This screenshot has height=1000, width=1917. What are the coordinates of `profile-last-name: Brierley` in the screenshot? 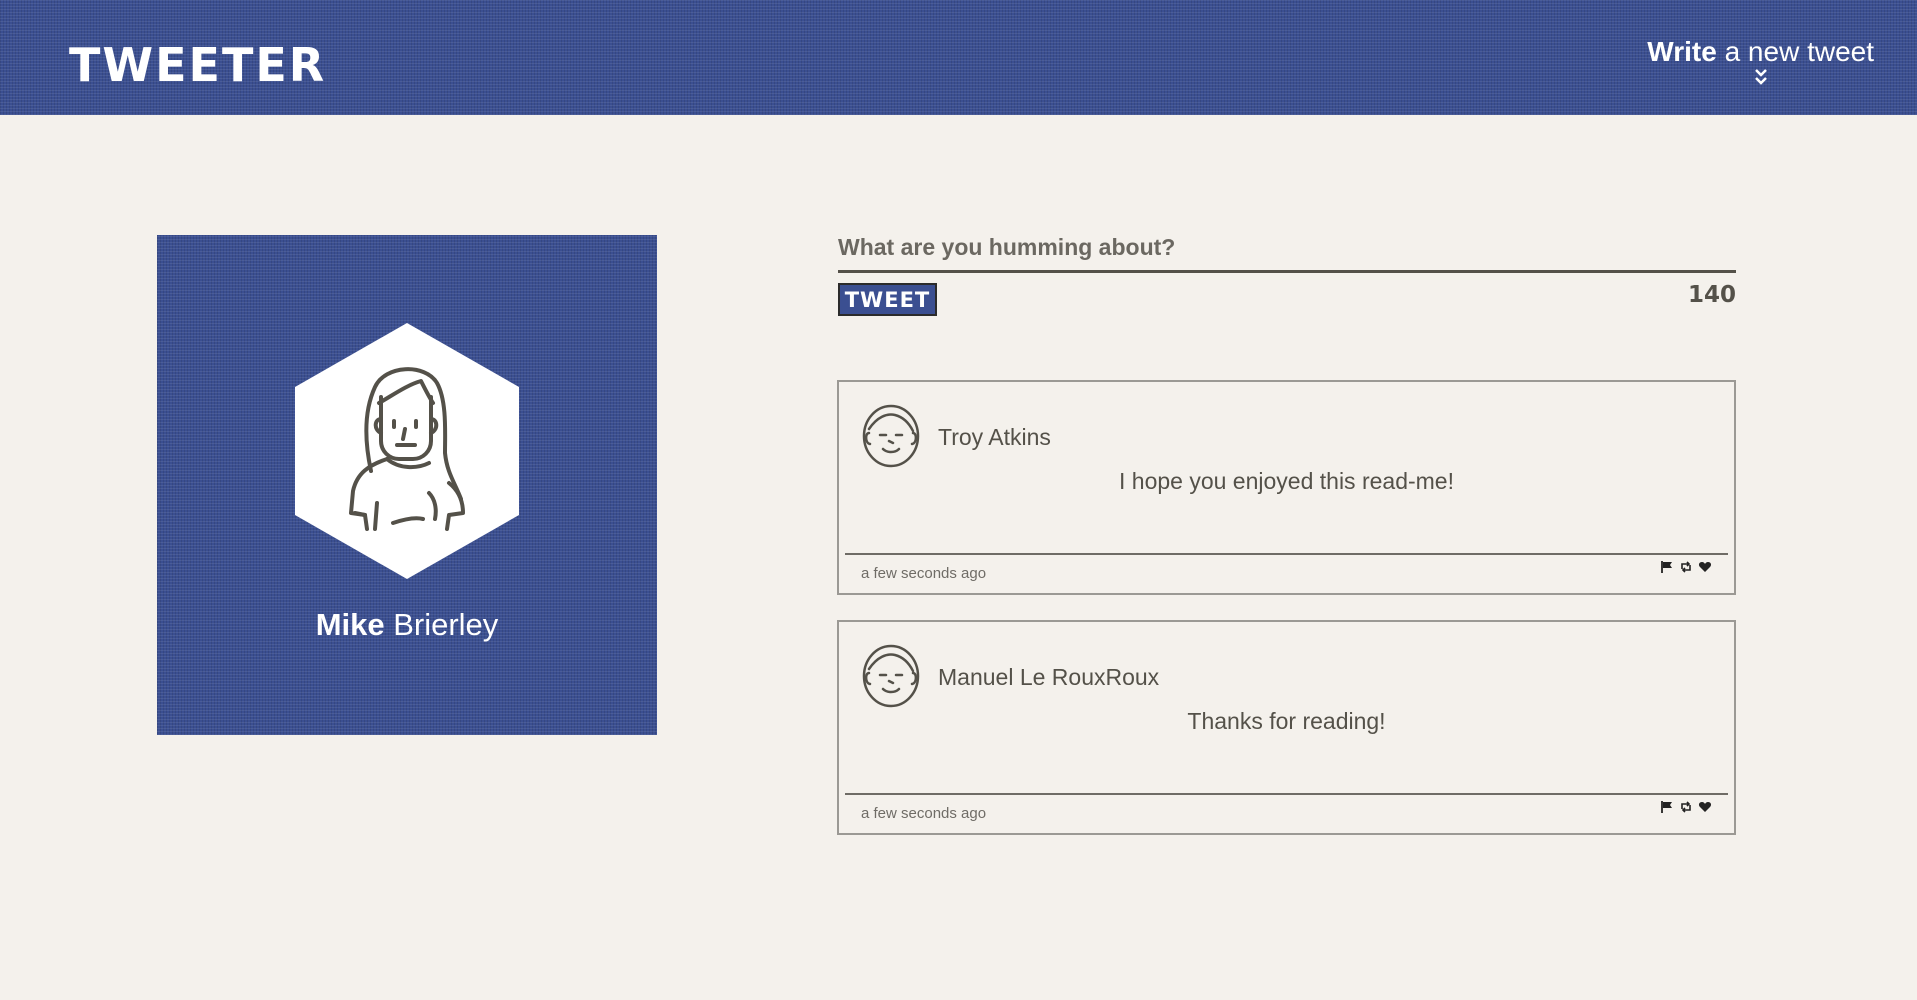 It's located at (441, 624).